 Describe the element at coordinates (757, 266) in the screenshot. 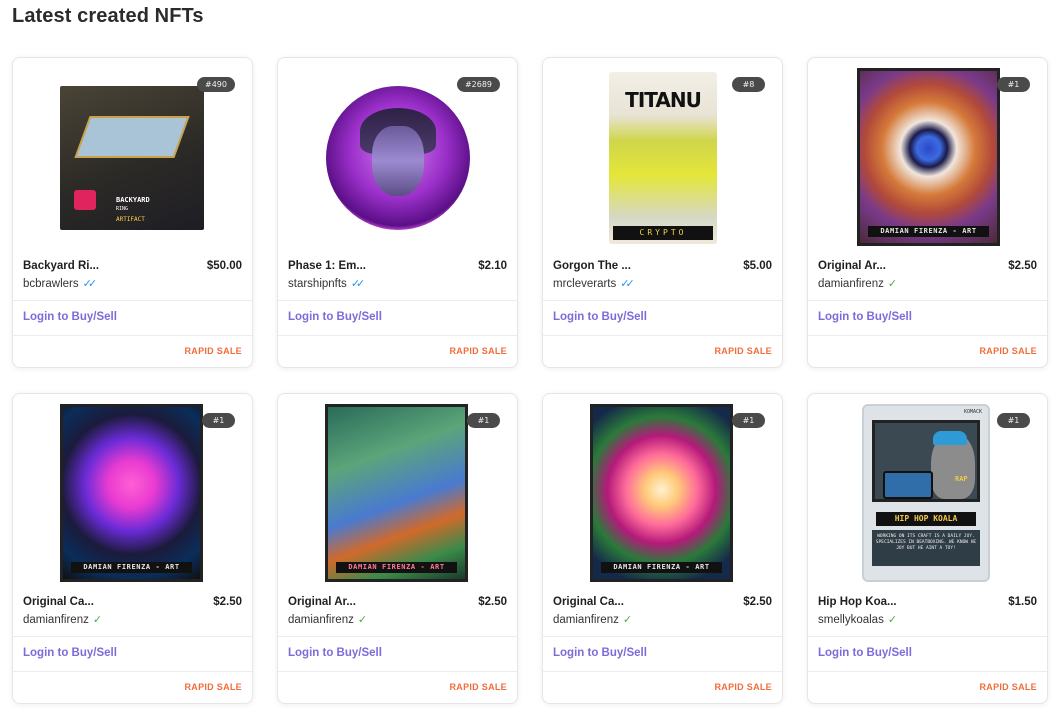

I see `nft-price: $5.00` at that location.